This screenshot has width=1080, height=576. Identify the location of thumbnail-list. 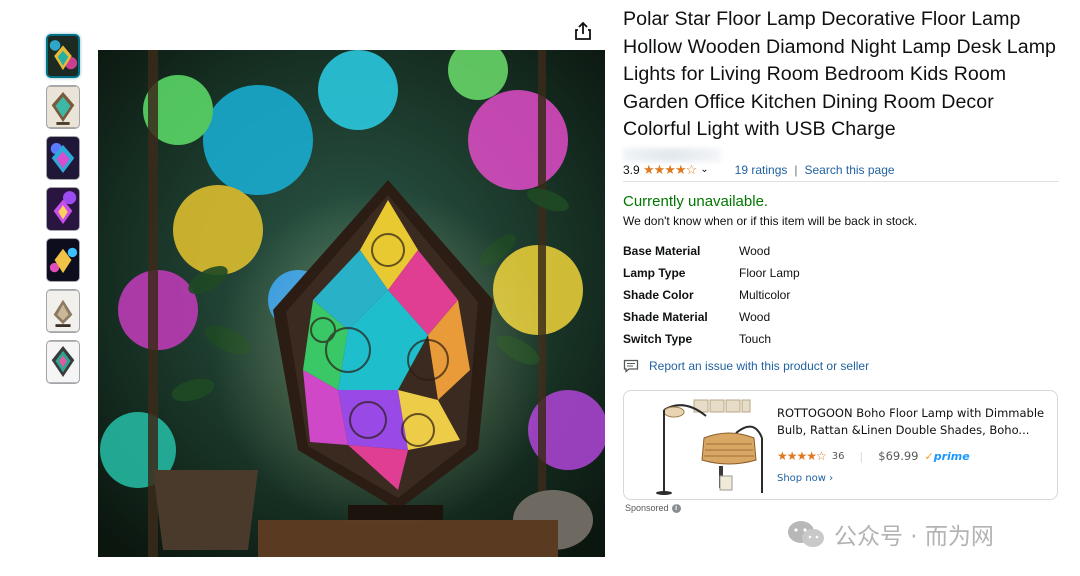
(64, 212).